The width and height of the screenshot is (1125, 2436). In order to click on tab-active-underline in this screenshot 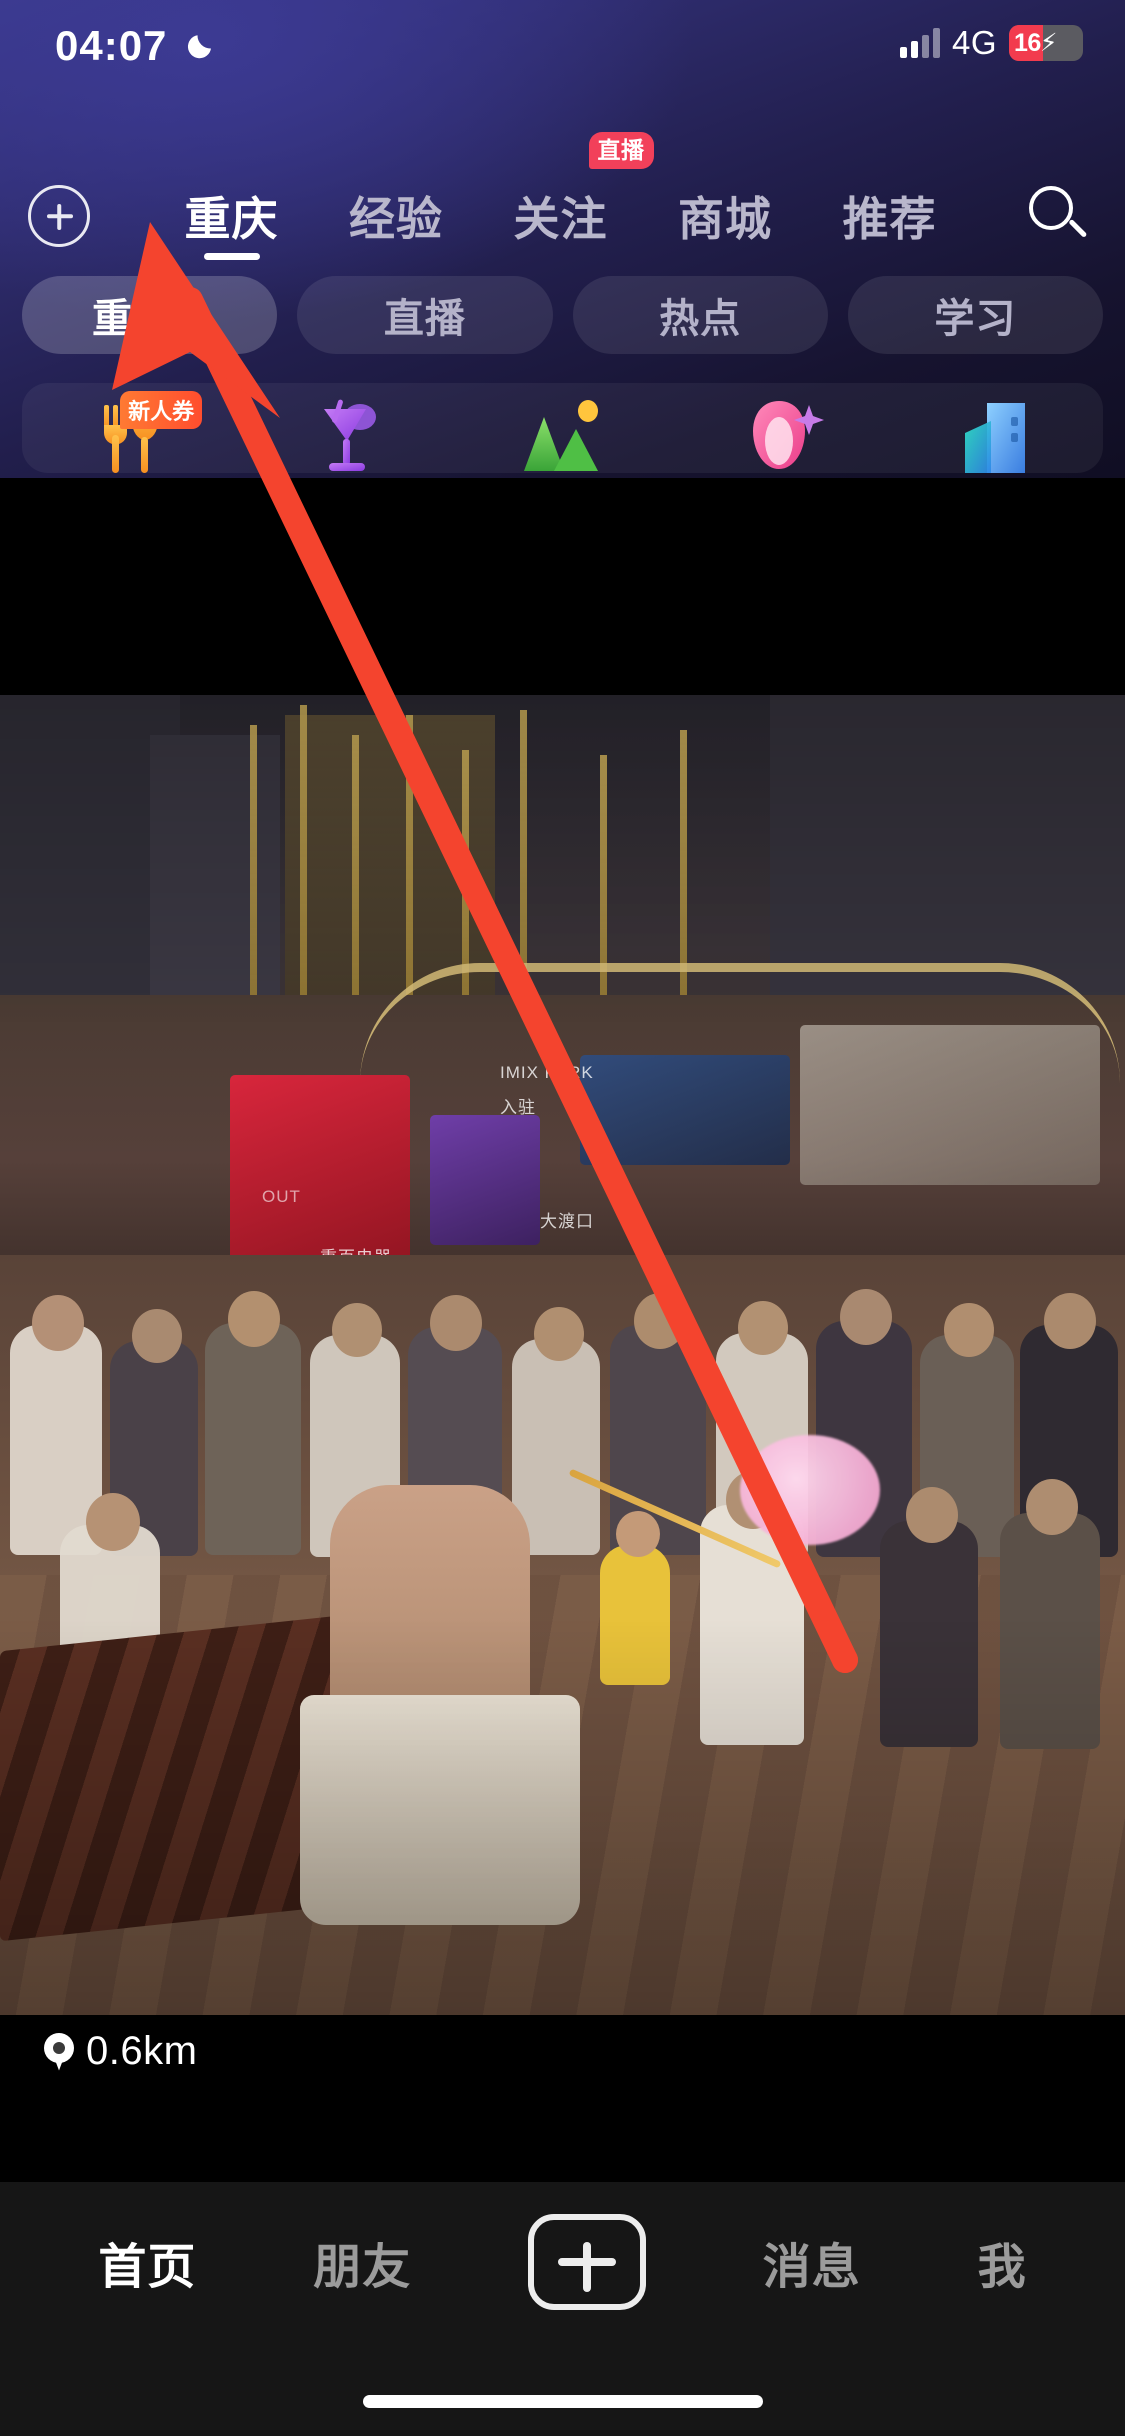, I will do `click(231, 256)`.